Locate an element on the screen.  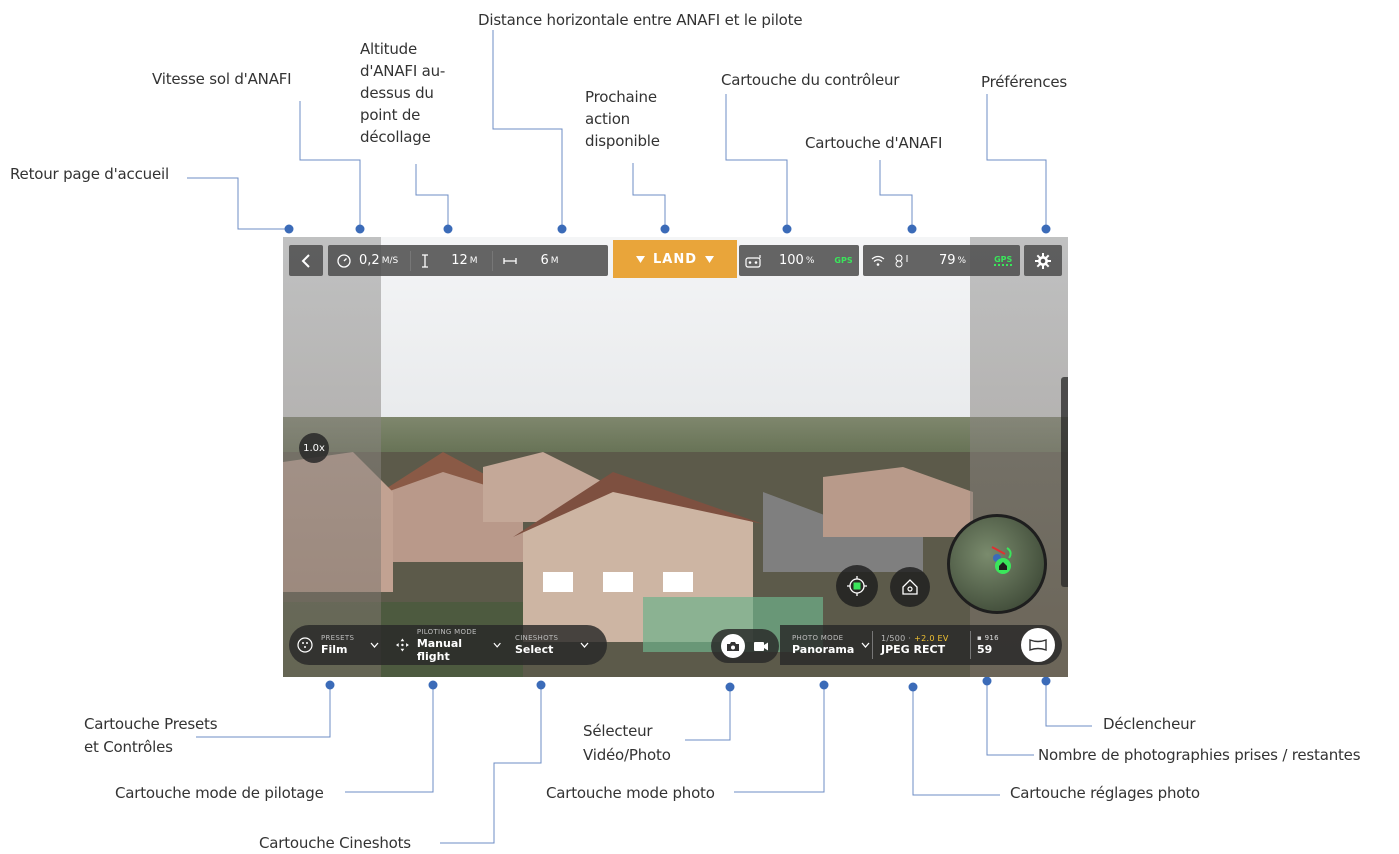
panorama-icon is located at coordinates (1038, 645).